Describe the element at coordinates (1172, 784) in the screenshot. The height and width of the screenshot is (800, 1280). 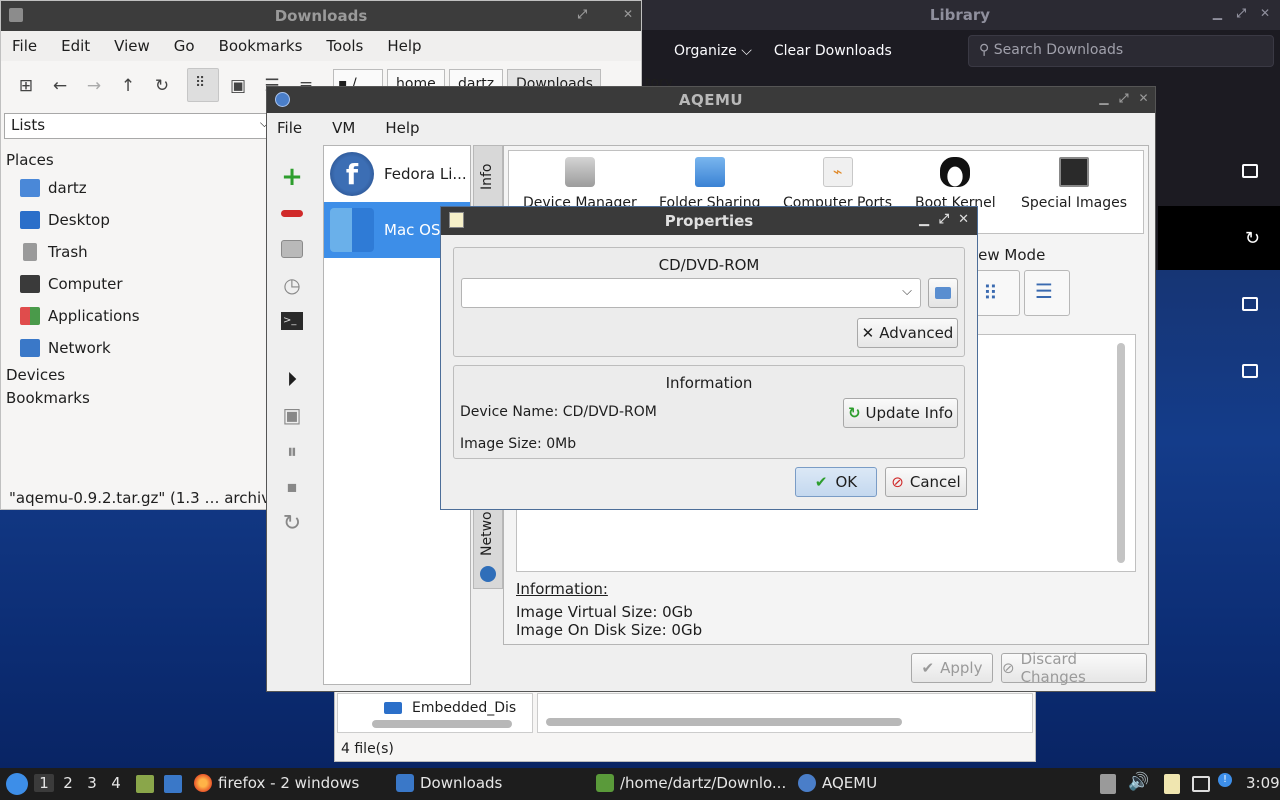
I see `notes-icon` at that location.